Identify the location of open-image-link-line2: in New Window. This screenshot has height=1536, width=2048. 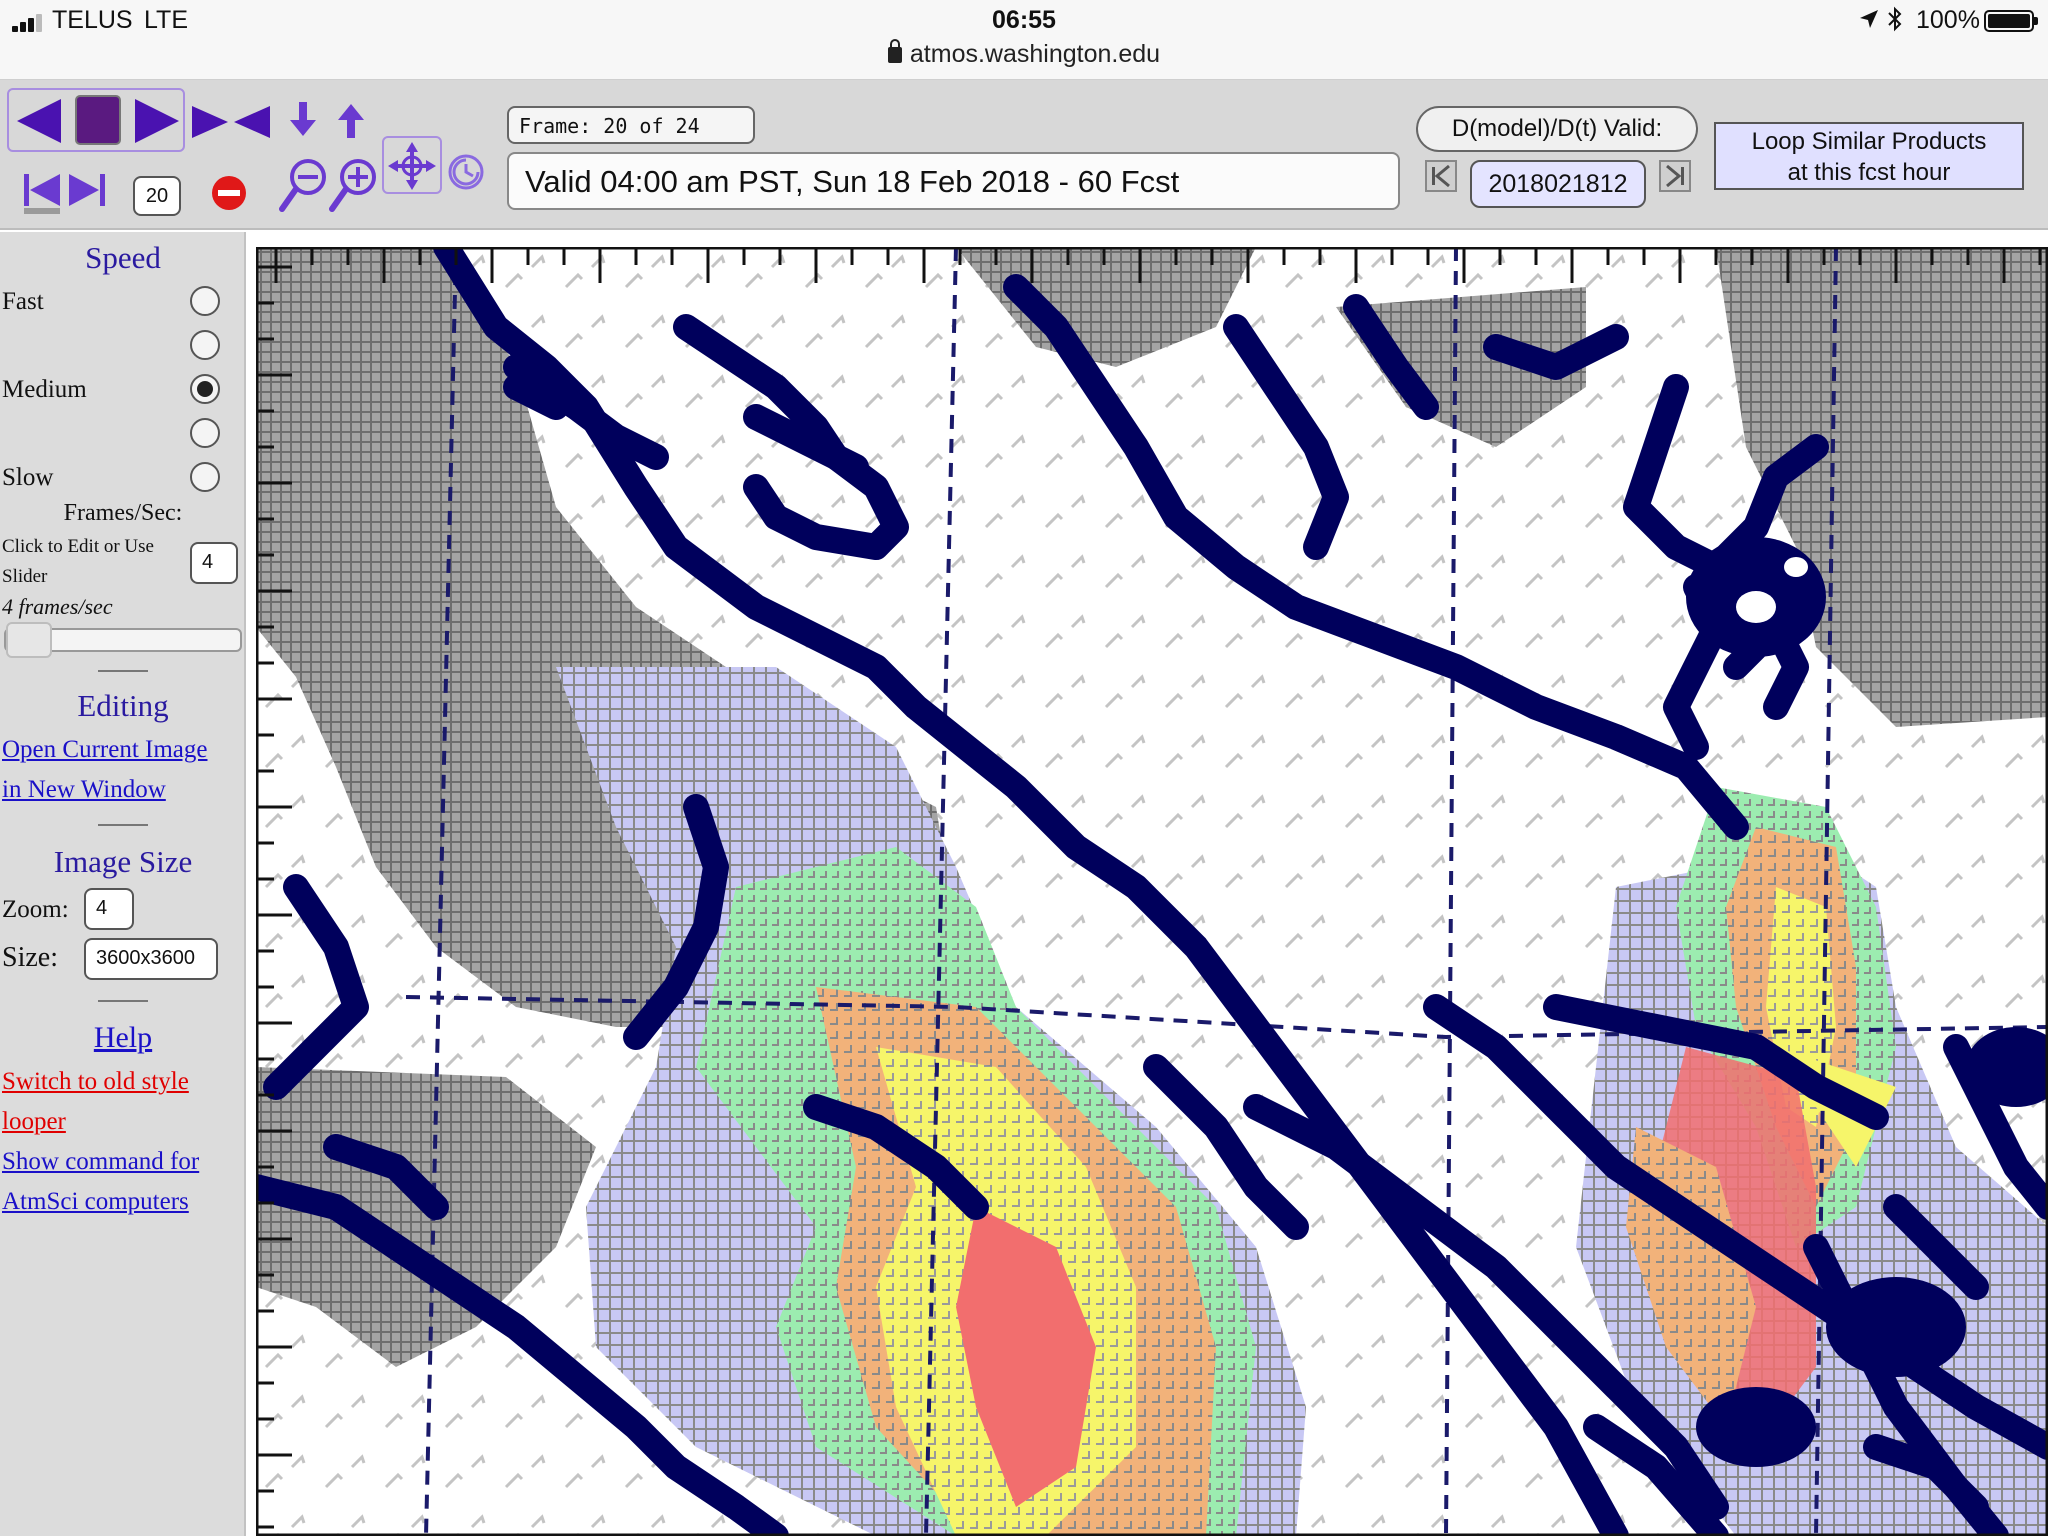
(84, 790).